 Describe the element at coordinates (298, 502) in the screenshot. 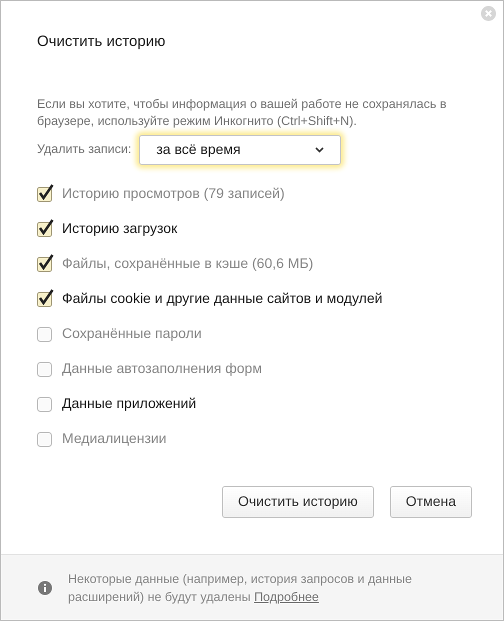

I see `clear-history-button: Очистить историю` at that location.